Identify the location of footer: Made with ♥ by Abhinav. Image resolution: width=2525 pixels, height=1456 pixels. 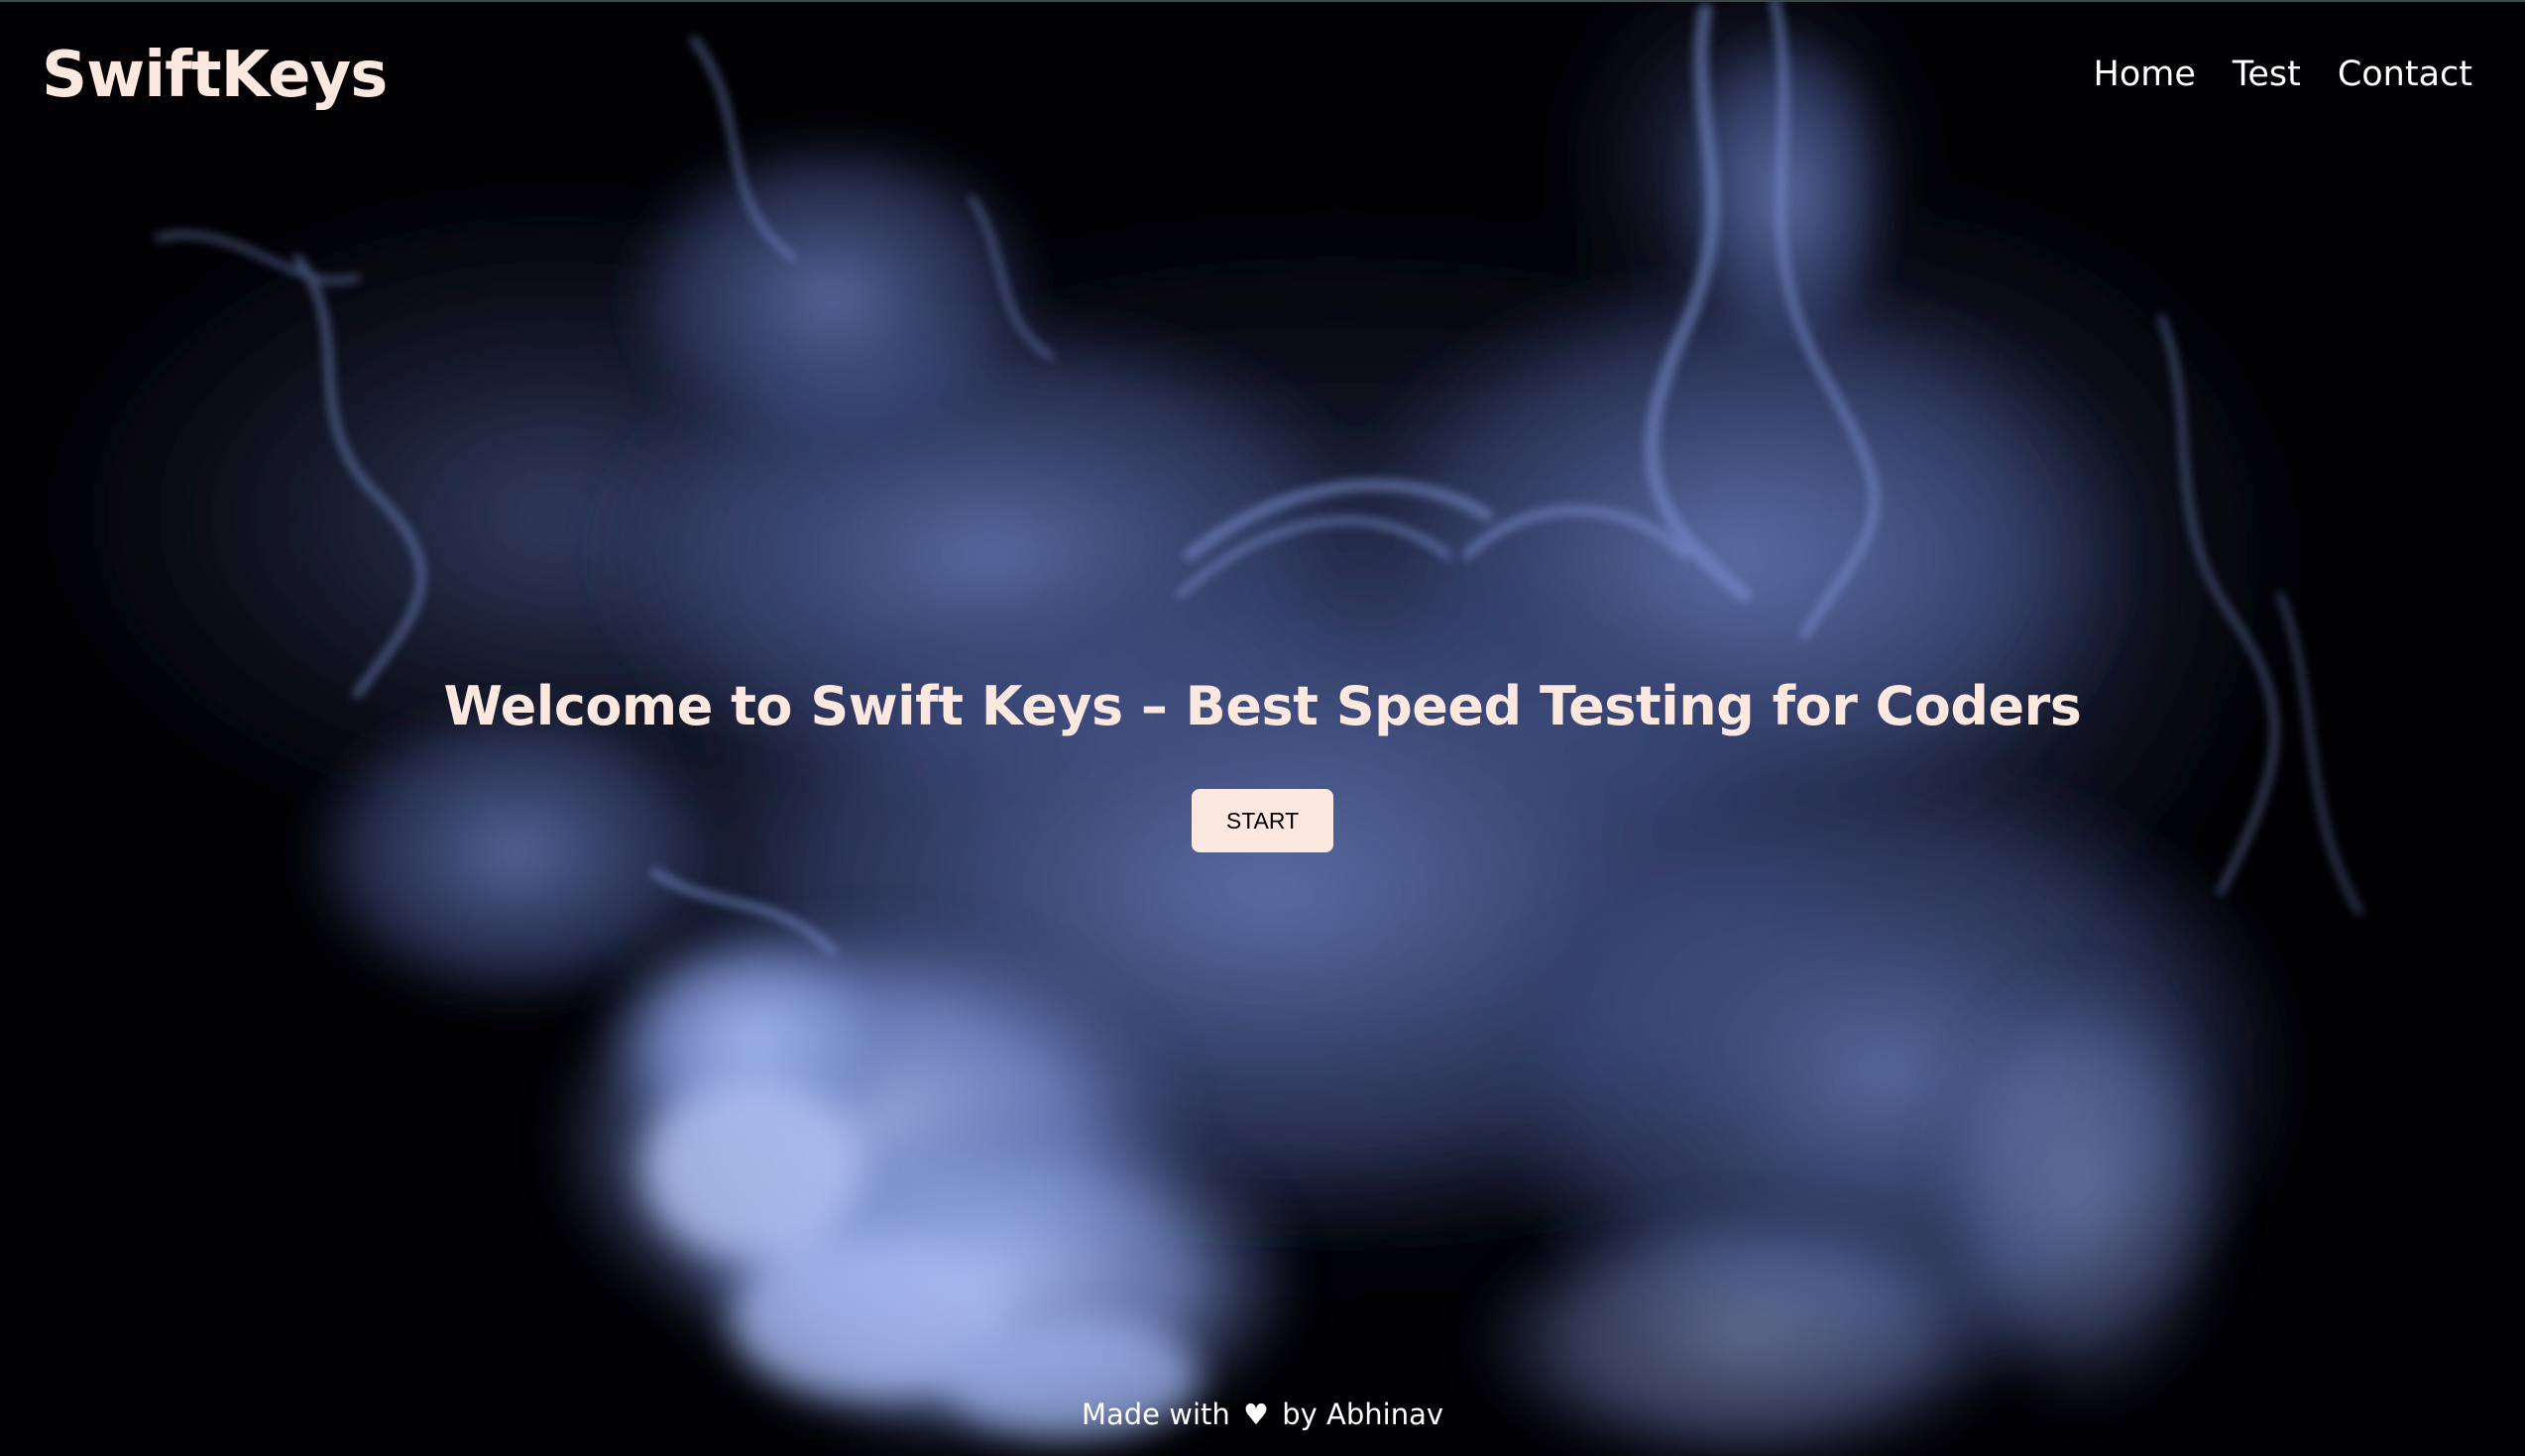
(1262, 1414).